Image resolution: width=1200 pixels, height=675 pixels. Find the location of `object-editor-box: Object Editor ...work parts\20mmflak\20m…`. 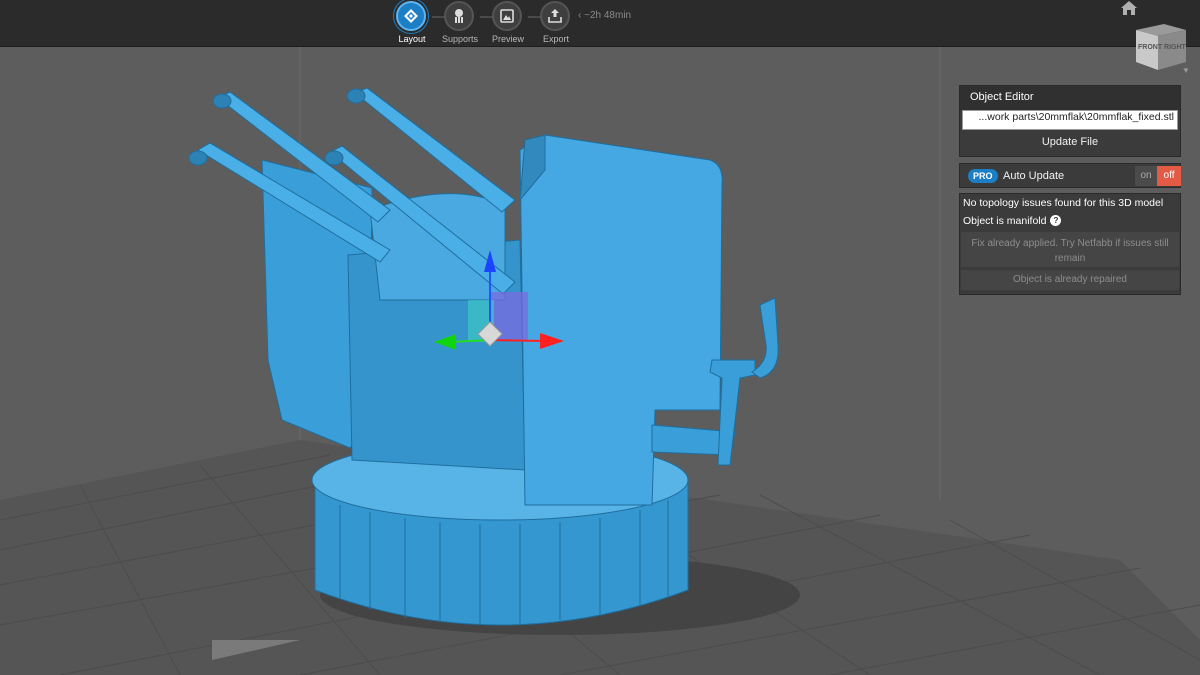

object-editor-box: Object Editor ...work parts\20mmflak\20m… is located at coordinates (1070, 121).